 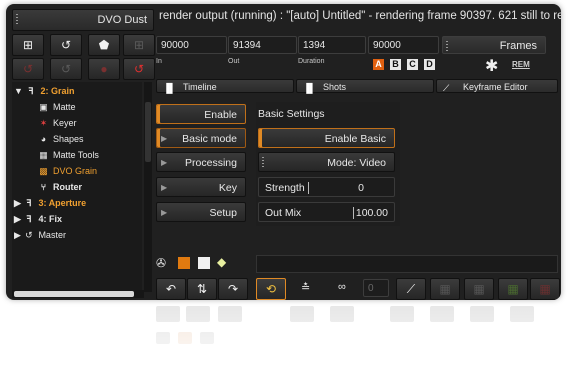 I want to click on diamond-icon: ◆, so click(x=221, y=262).